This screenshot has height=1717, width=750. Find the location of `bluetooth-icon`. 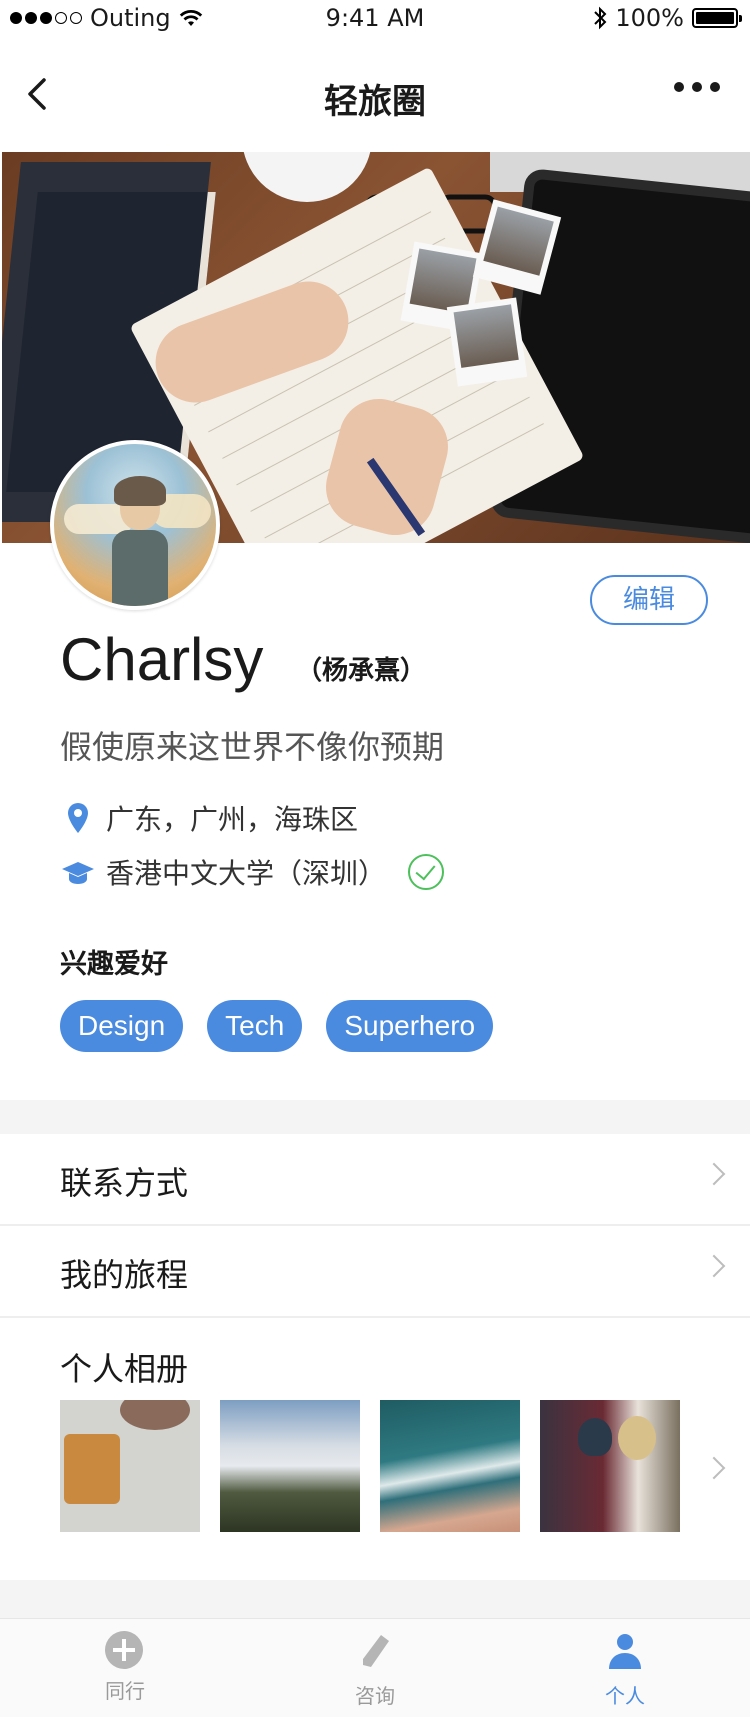

bluetooth-icon is located at coordinates (600, 18).